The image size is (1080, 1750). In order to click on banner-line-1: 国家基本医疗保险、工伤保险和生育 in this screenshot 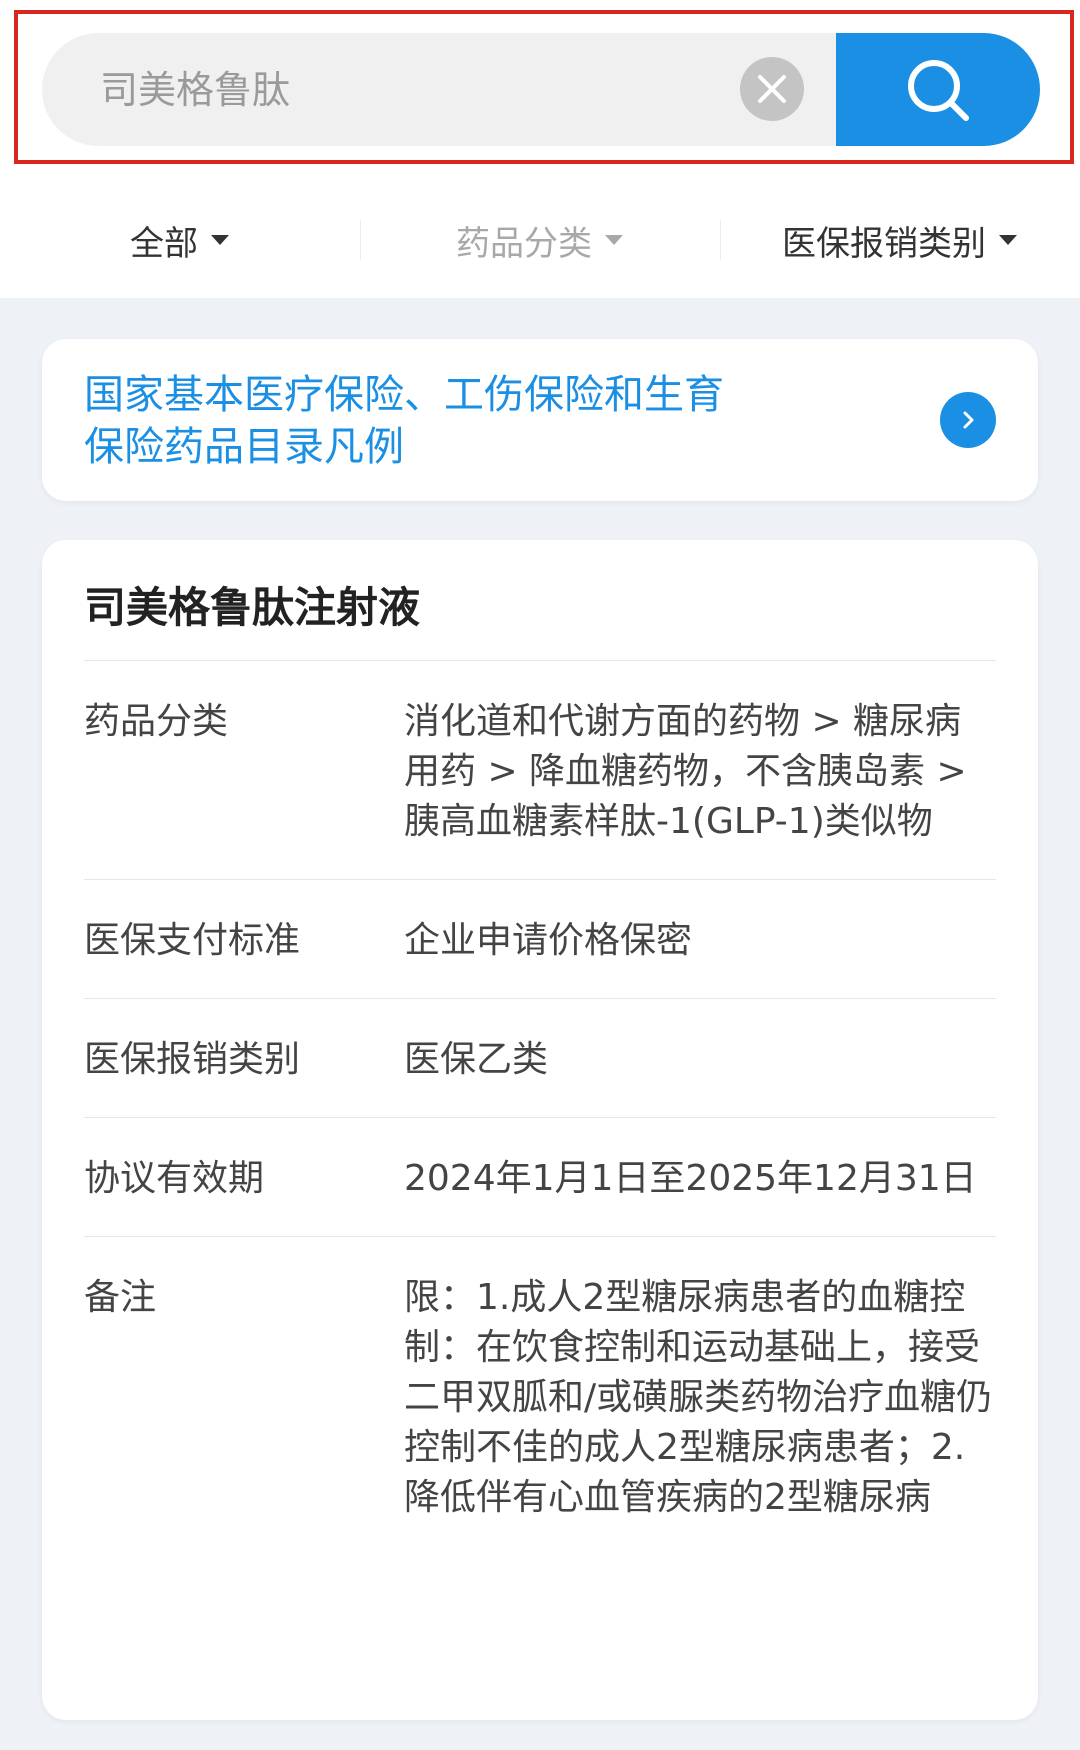, I will do `click(404, 395)`.